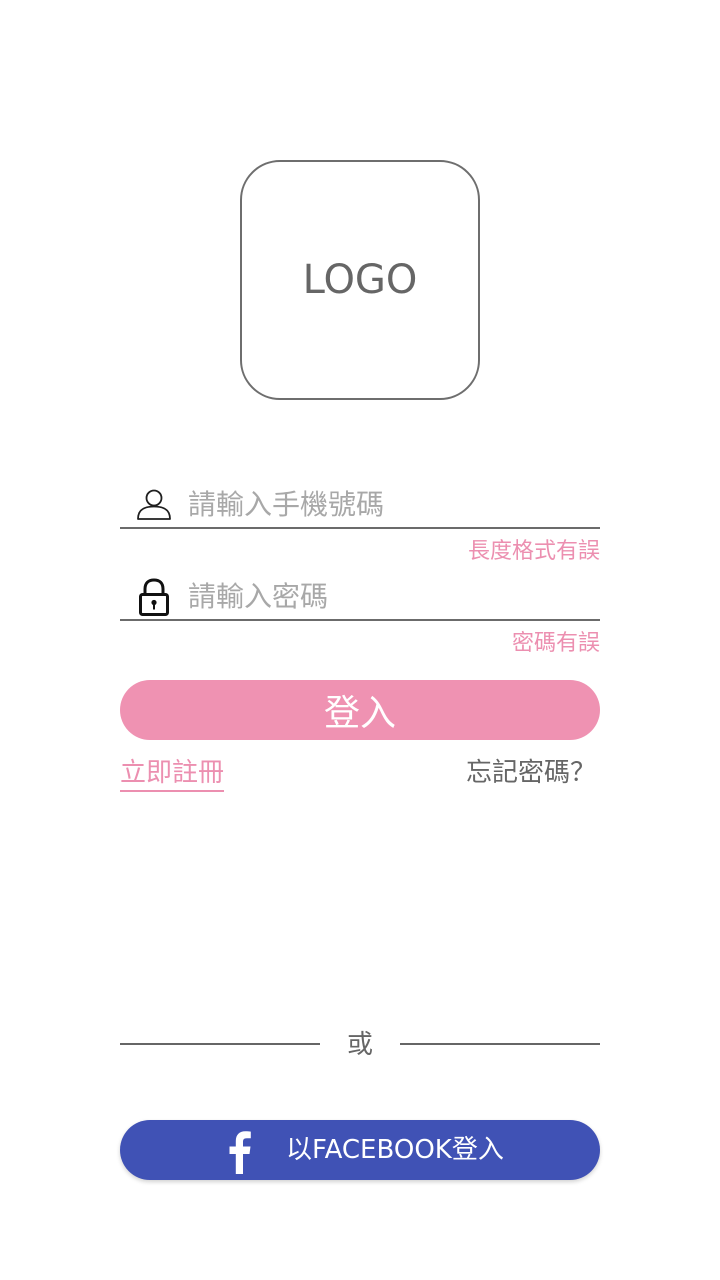  Describe the element at coordinates (360, 710) in the screenshot. I see `login-button: 登入` at that location.